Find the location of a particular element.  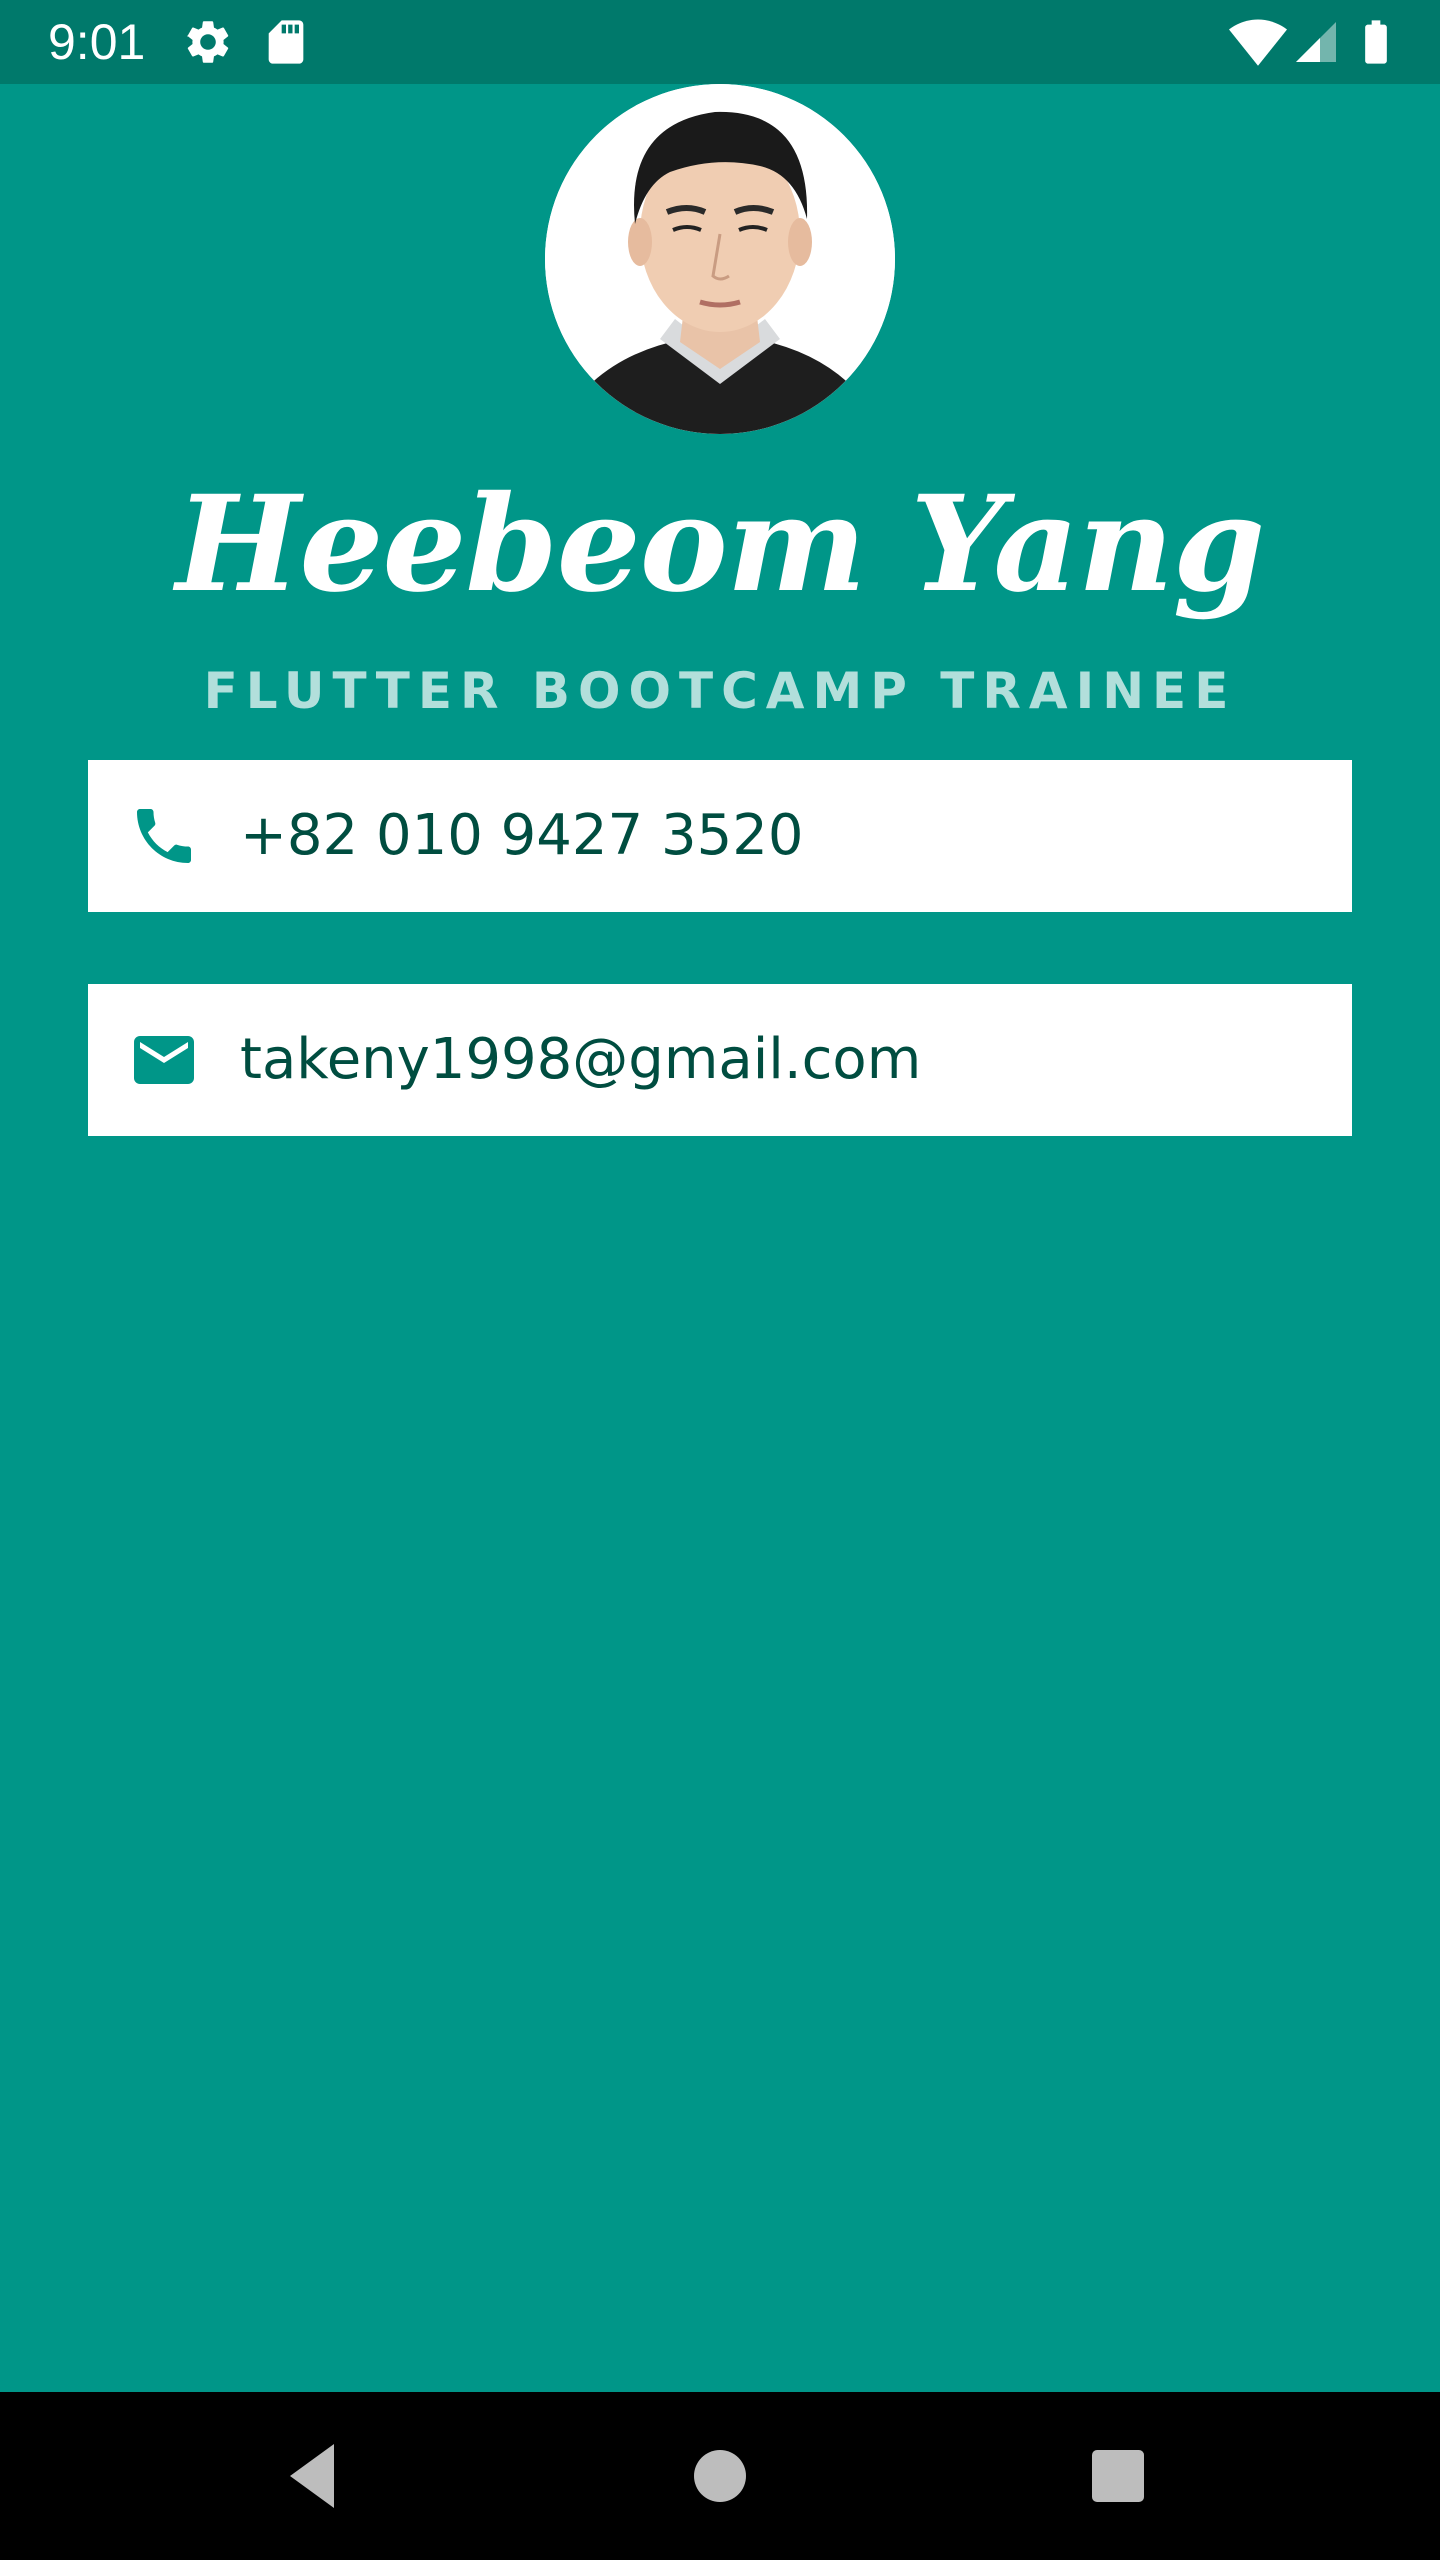

avatar is located at coordinates (720, 259).